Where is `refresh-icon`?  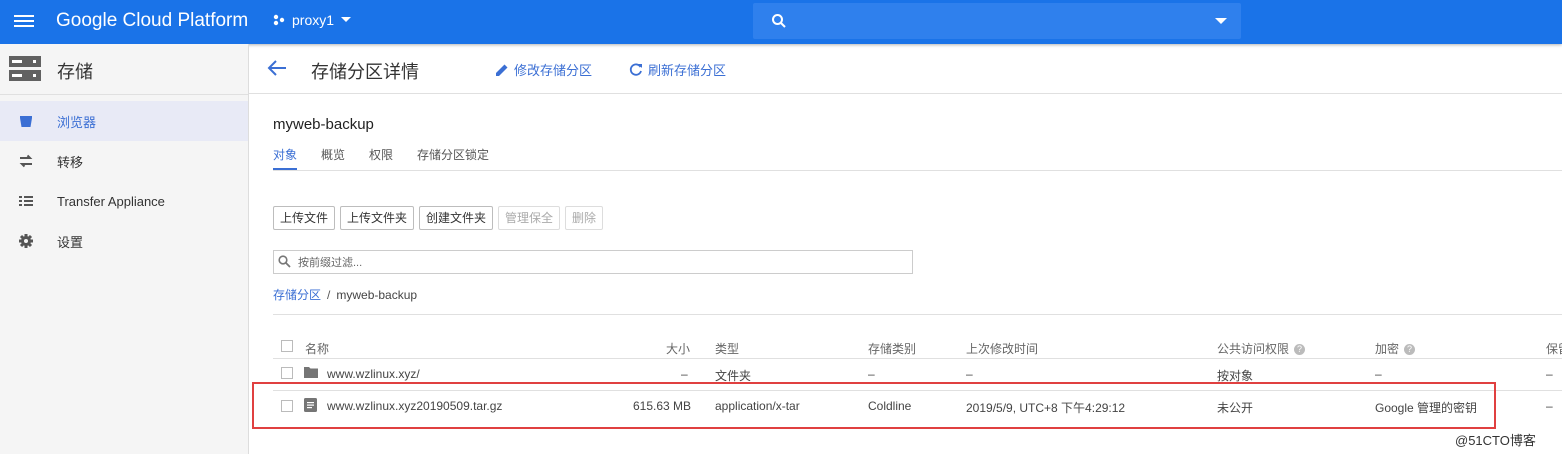 refresh-icon is located at coordinates (635, 69).